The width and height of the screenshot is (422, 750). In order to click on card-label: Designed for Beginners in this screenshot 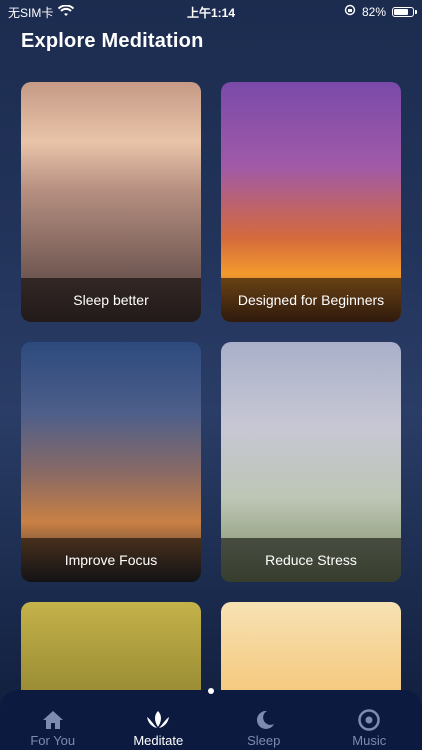, I will do `click(311, 300)`.